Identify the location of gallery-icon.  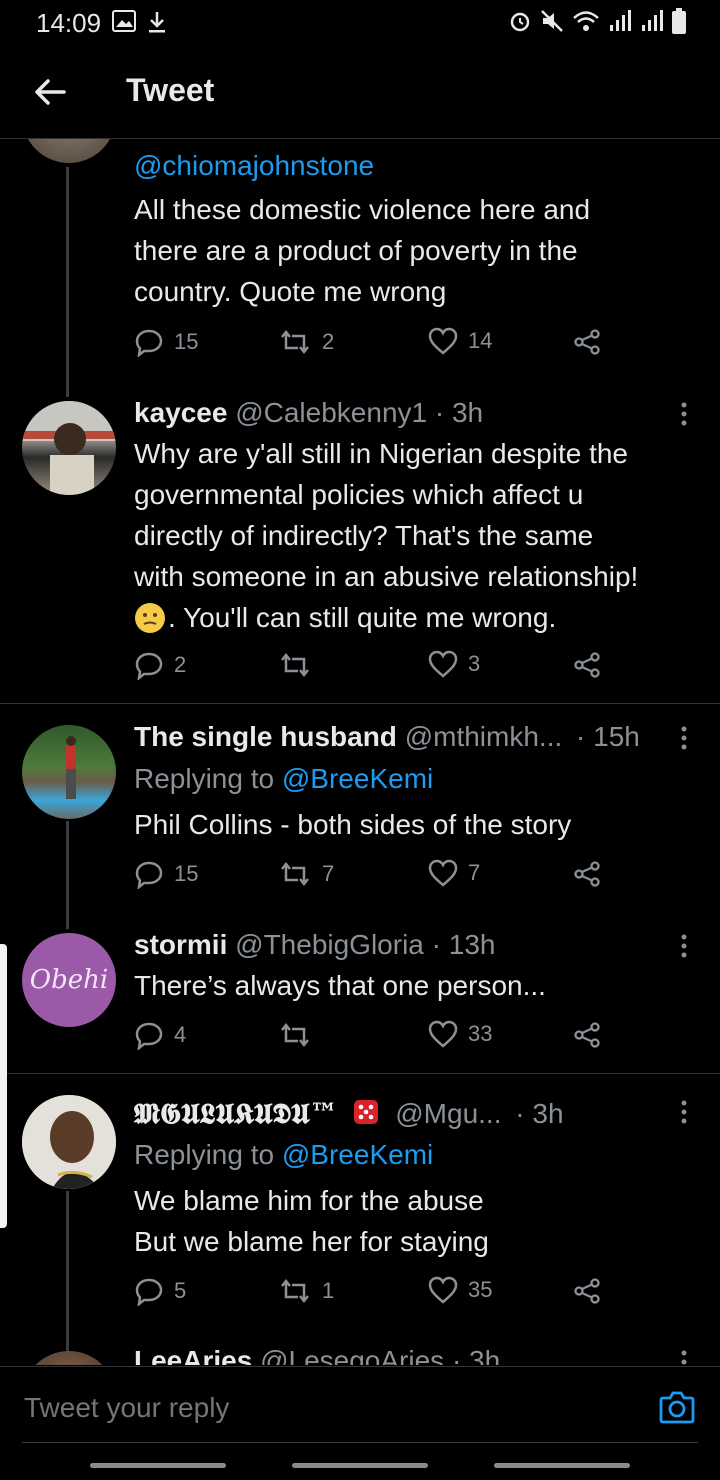
(124, 23).